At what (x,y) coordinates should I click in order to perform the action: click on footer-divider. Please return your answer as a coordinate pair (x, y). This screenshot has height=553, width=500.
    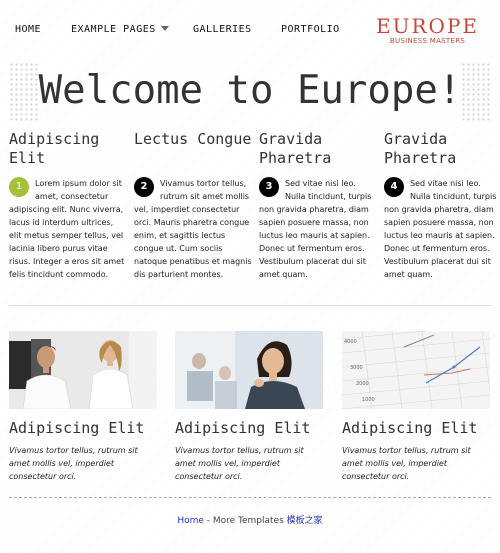
    Looking at the image, I should click on (250, 497).